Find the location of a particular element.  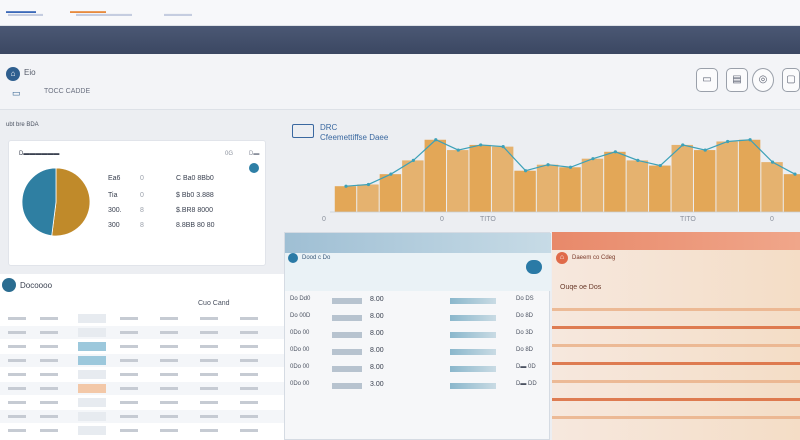

center-row-cell-c: Do 3D is located at coordinates (525, 333).